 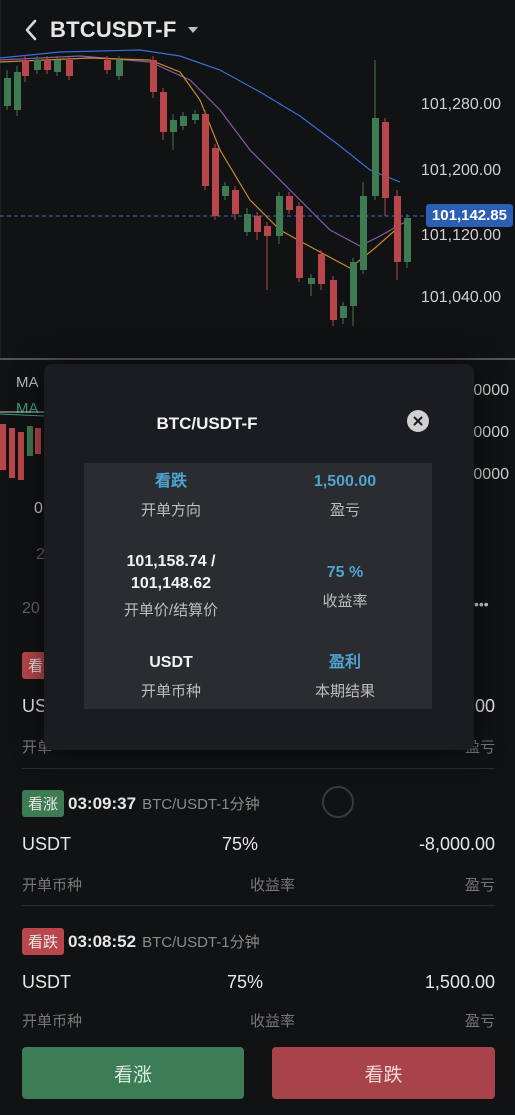 I want to click on caret-down-icon, so click(x=193, y=30).